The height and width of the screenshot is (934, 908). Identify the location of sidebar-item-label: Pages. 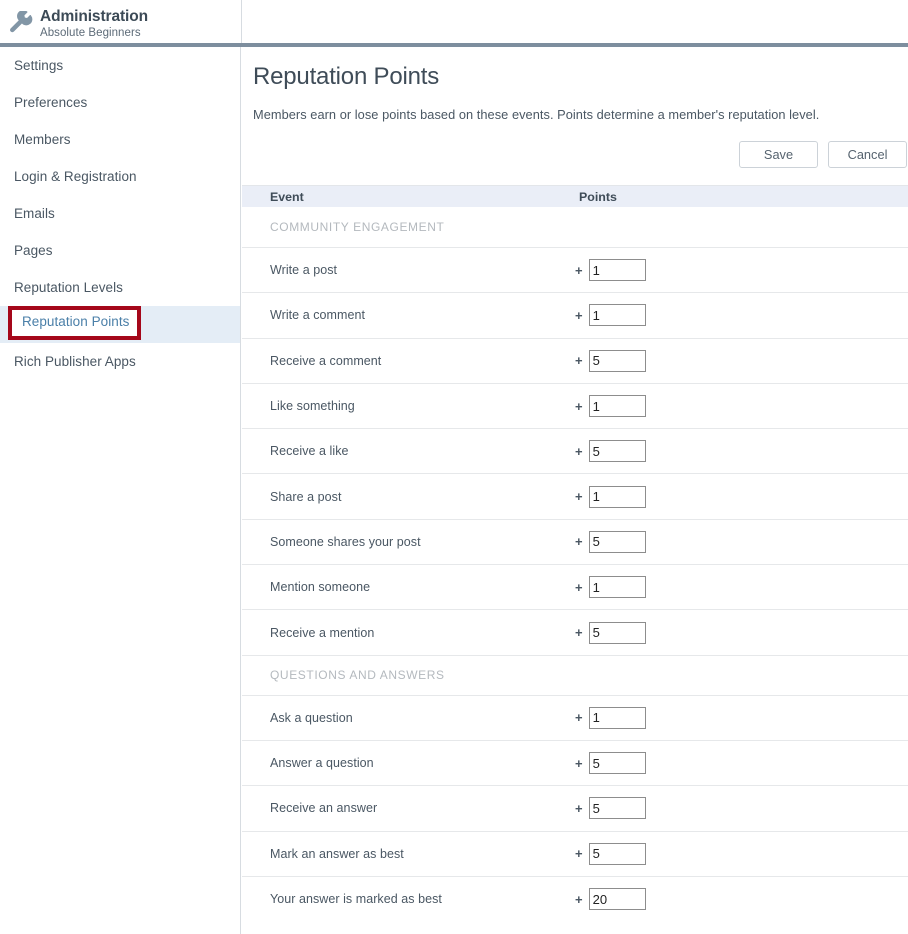
(33, 250).